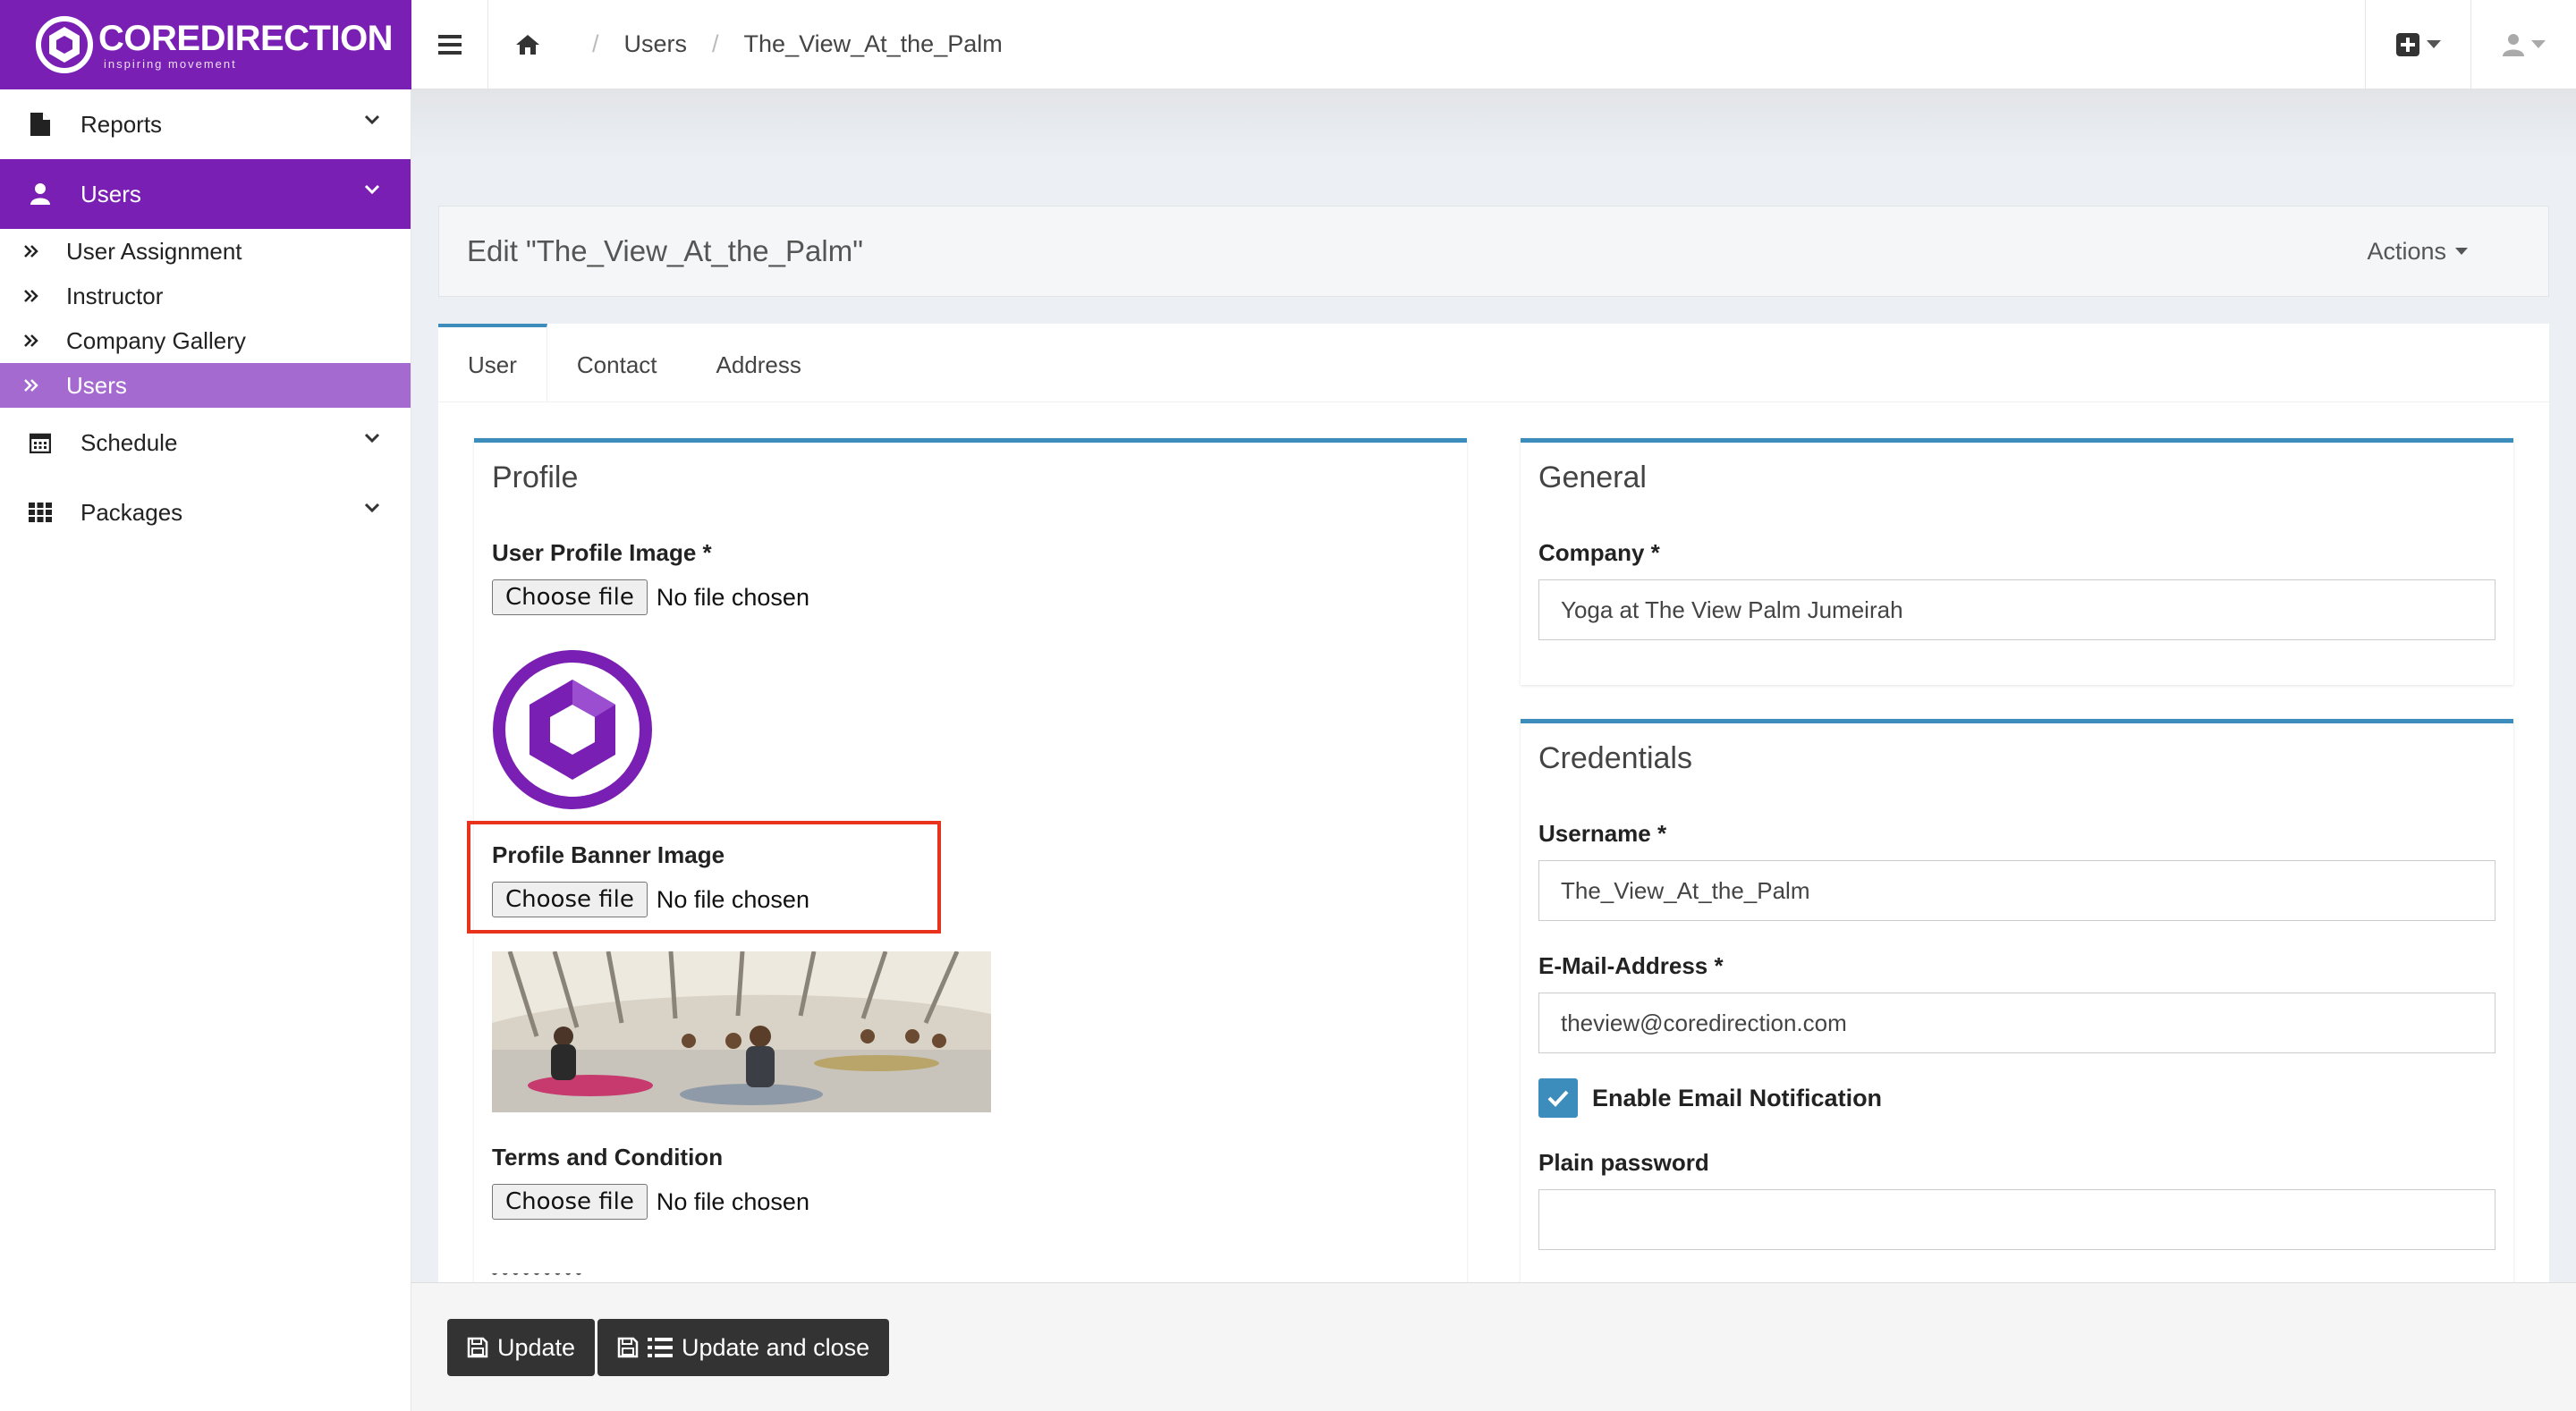 This screenshot has width=2576, height=1411. What do you see at coordinates (205, 194) in the screenshot?
I see `sidebar-item-users: Users` at bounding box center [205, 194].